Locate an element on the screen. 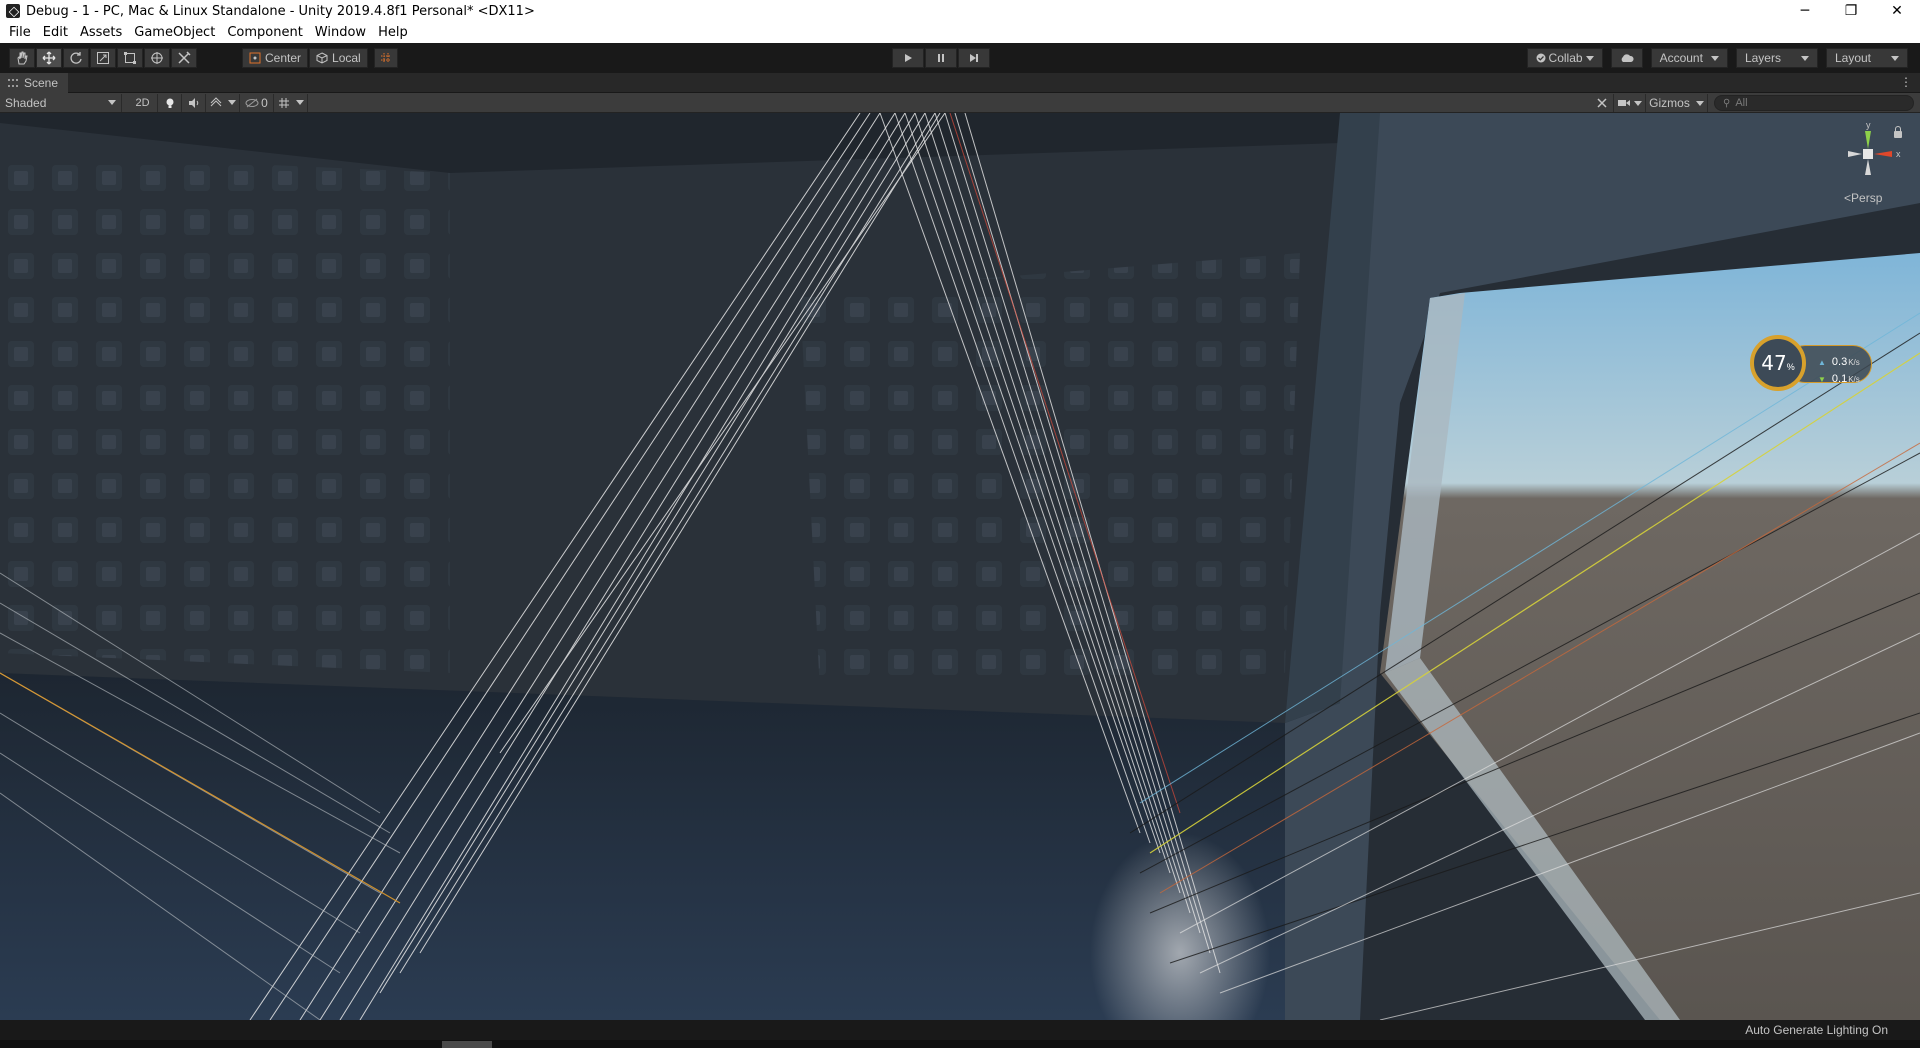 The image size is (1920, 1048). tab-scene: Scene is located at coordinates (34, 82).